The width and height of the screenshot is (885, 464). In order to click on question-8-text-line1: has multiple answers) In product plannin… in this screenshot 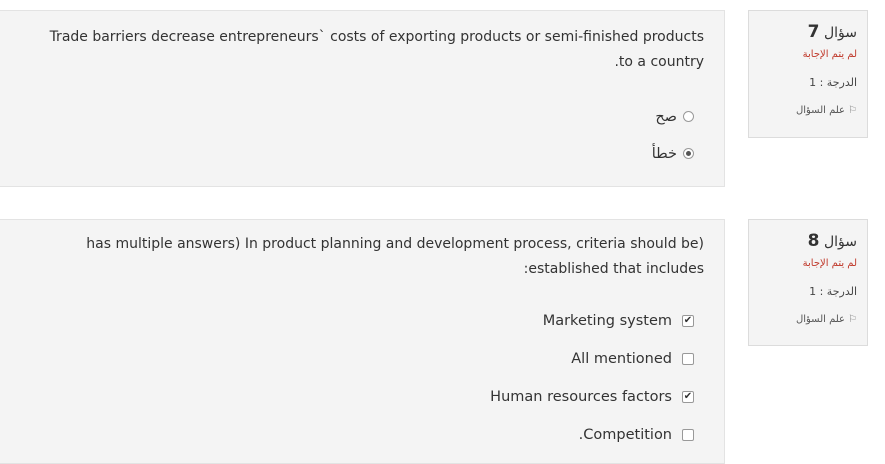, I will do `click(395, 244)`.